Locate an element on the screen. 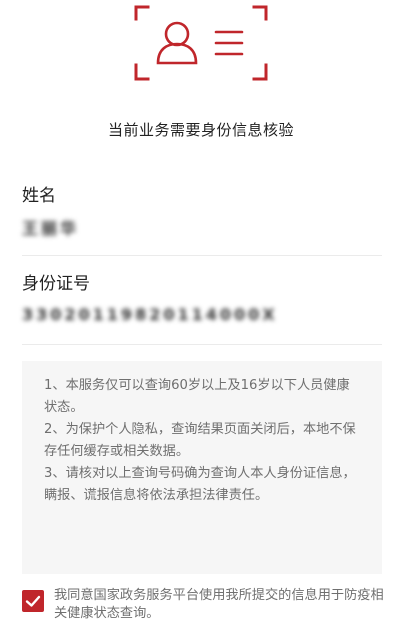  notice-item: 2、为保护个人隐私，查询结果页面关闭后，本地不保存任何缓存或相关数据。 is located at coordinates (200, 440).